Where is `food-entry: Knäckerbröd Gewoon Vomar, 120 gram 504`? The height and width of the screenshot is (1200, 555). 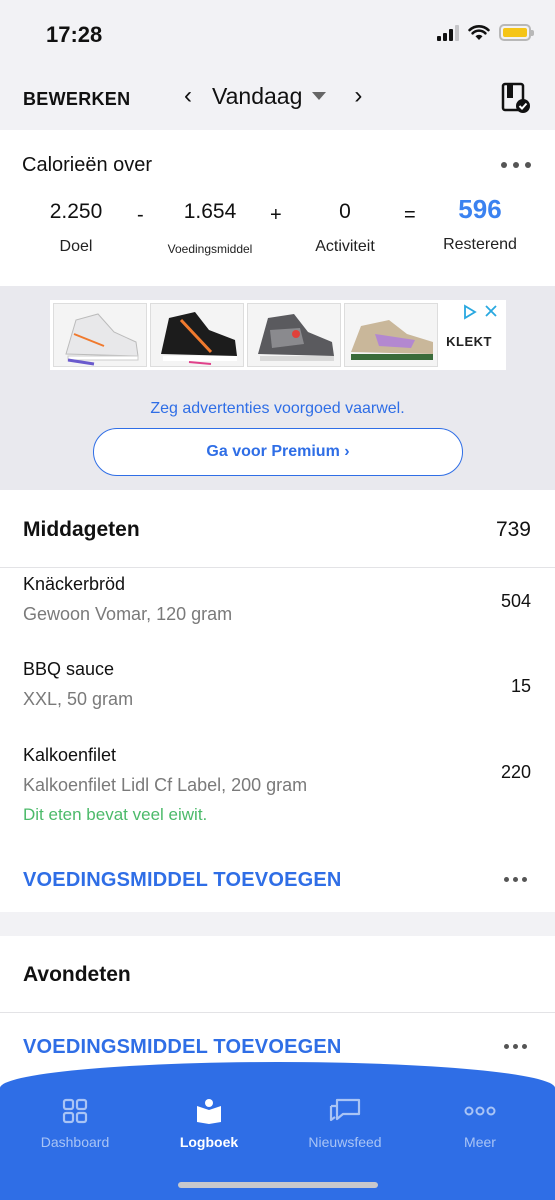
food-entry: Knäckerbröd Gewoon Vomar, 120 gram 504 is located at coordinates (277, 609).